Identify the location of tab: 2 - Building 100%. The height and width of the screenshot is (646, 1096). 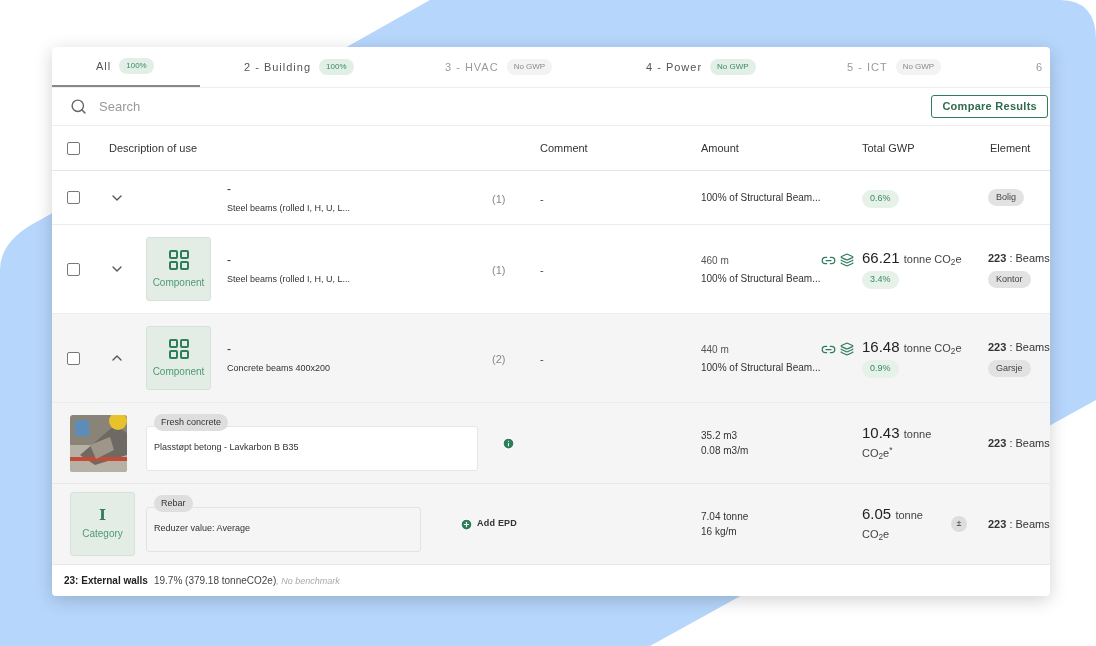
(300, 67).